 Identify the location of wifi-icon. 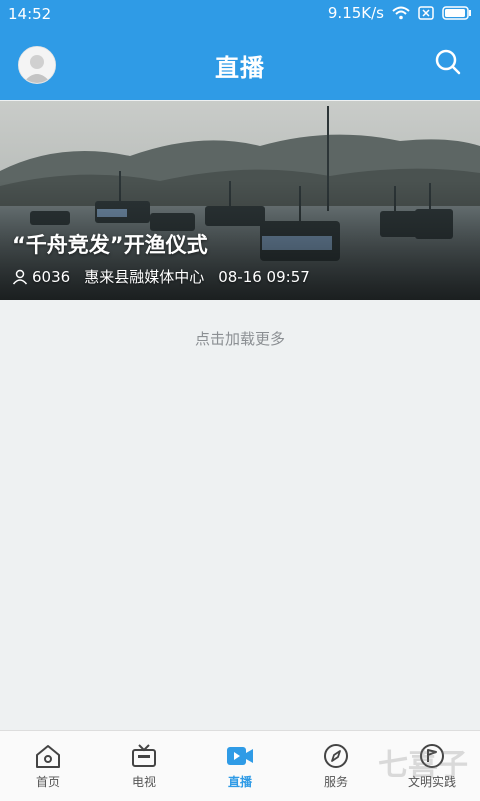
(401, 13).